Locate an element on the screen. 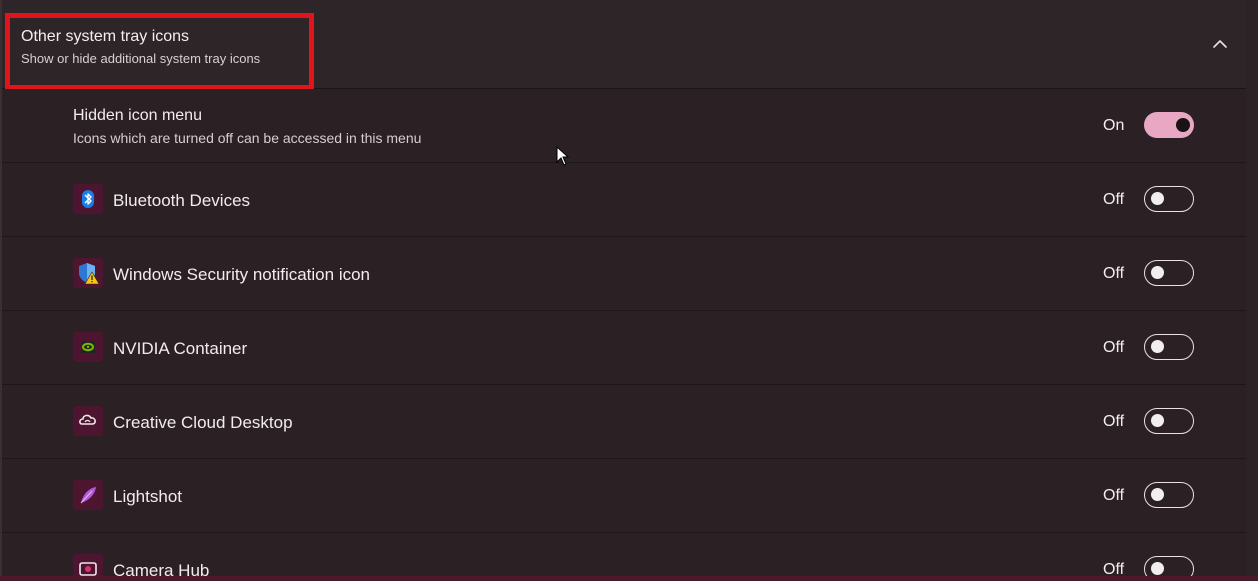 The height and width of the screenshot is (581, 1258). tray-item-label: Lightshot is located at coordinates (147, 496).